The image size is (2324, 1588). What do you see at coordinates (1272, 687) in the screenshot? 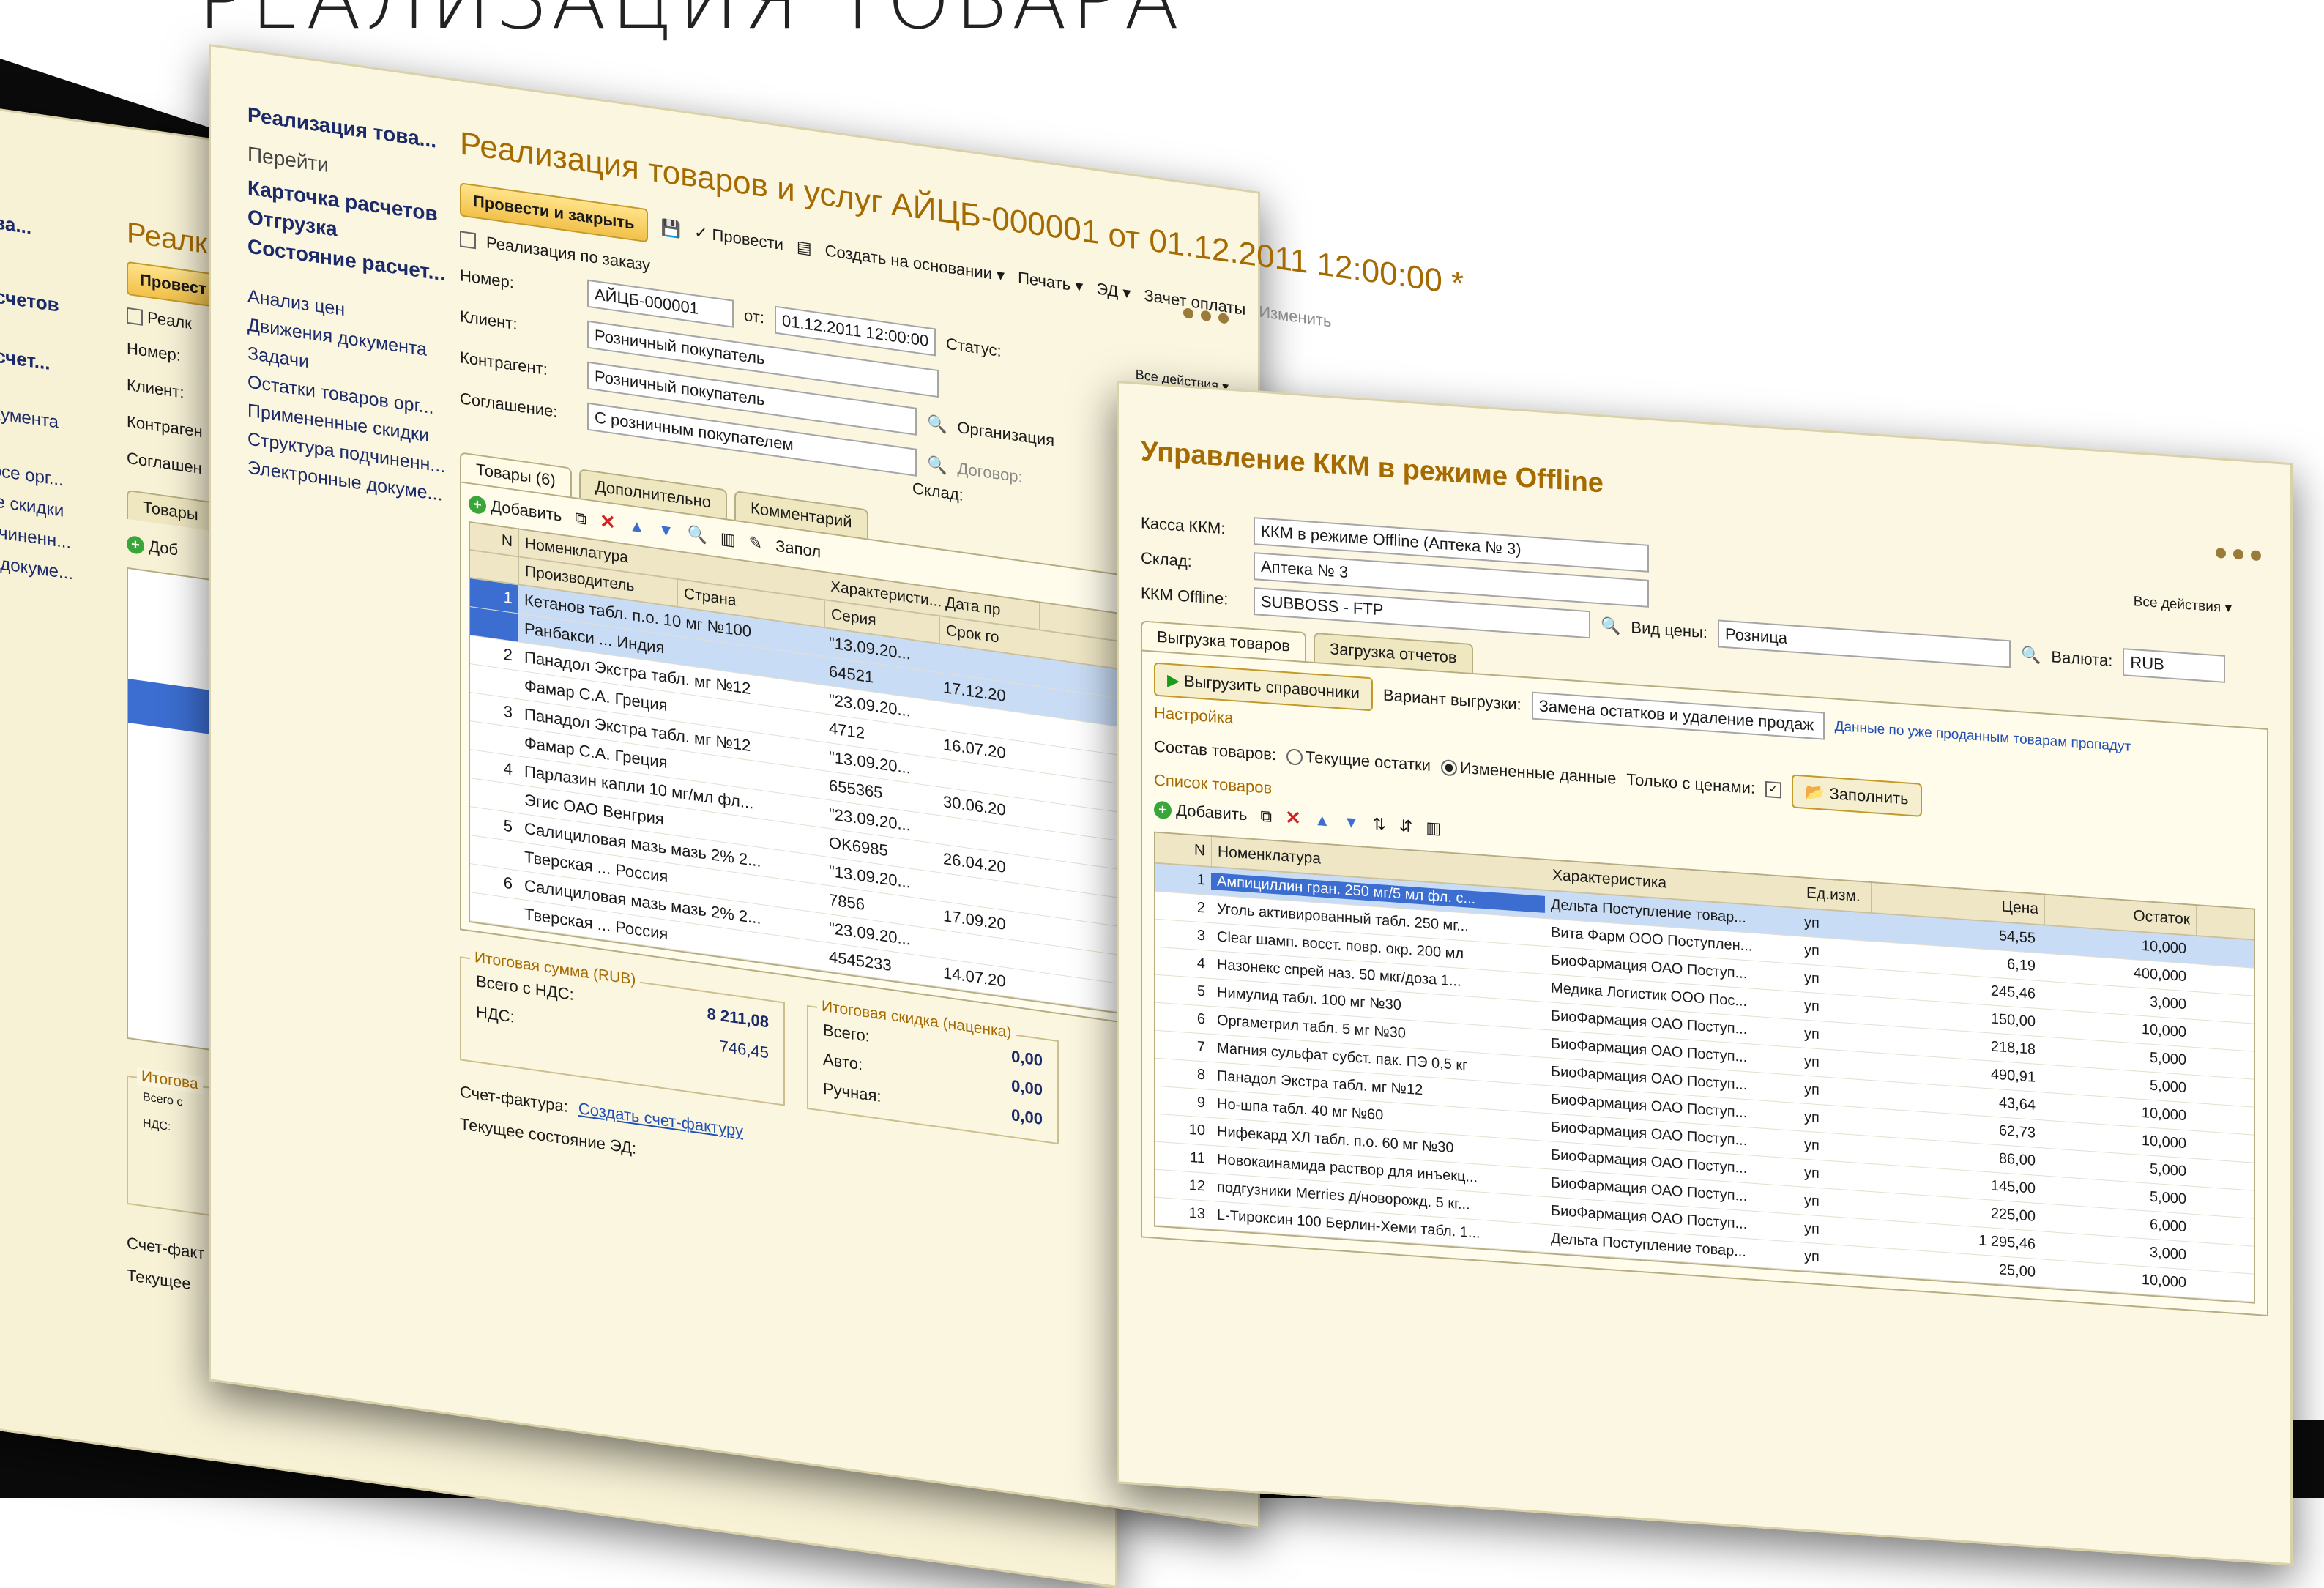
I see `upload-catalogs-label: Выгрузить справочники` at bounding box center [1272, 687].